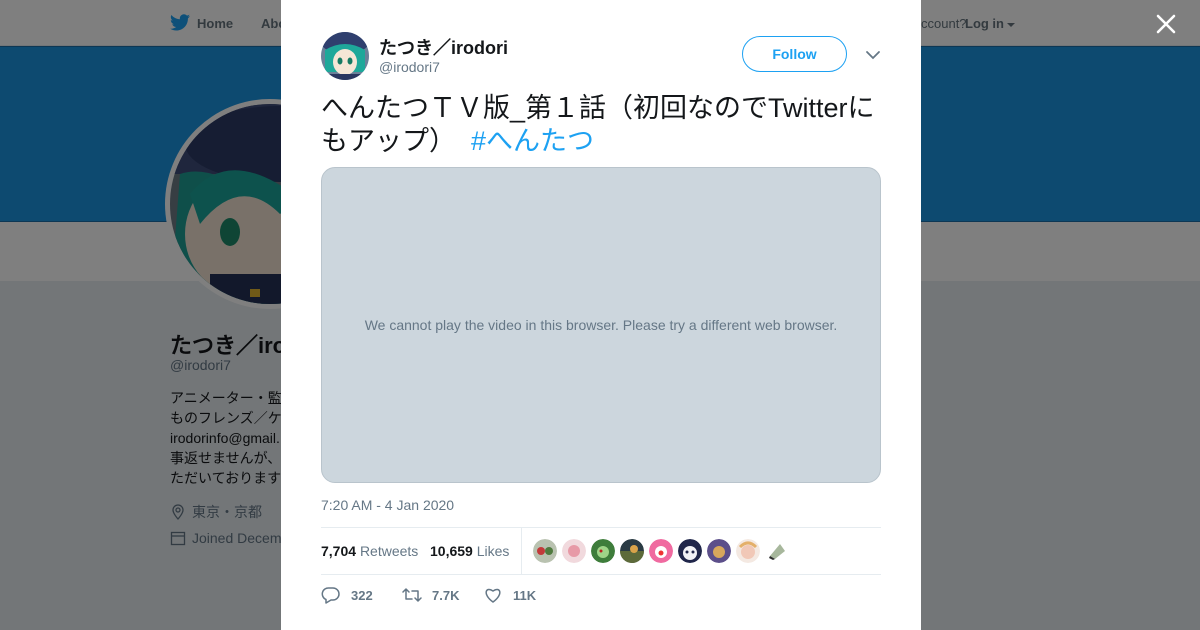 This screenshot has height=630, width=1200. I want to click on retweets-stat: 7,704 Retweets, so click(369, 551).